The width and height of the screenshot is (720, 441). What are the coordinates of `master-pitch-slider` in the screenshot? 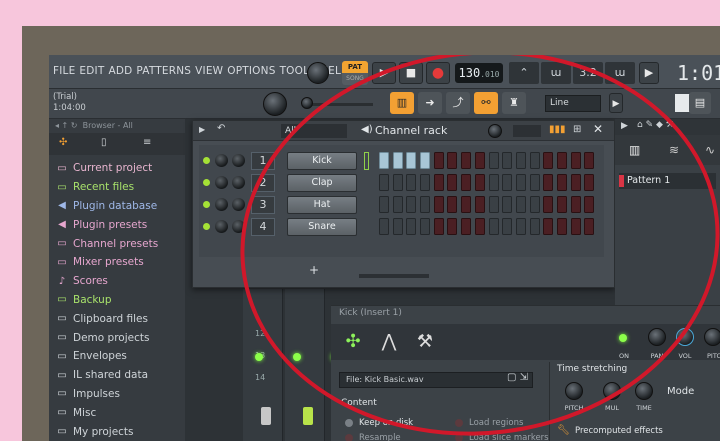 It's located at (341, 104).